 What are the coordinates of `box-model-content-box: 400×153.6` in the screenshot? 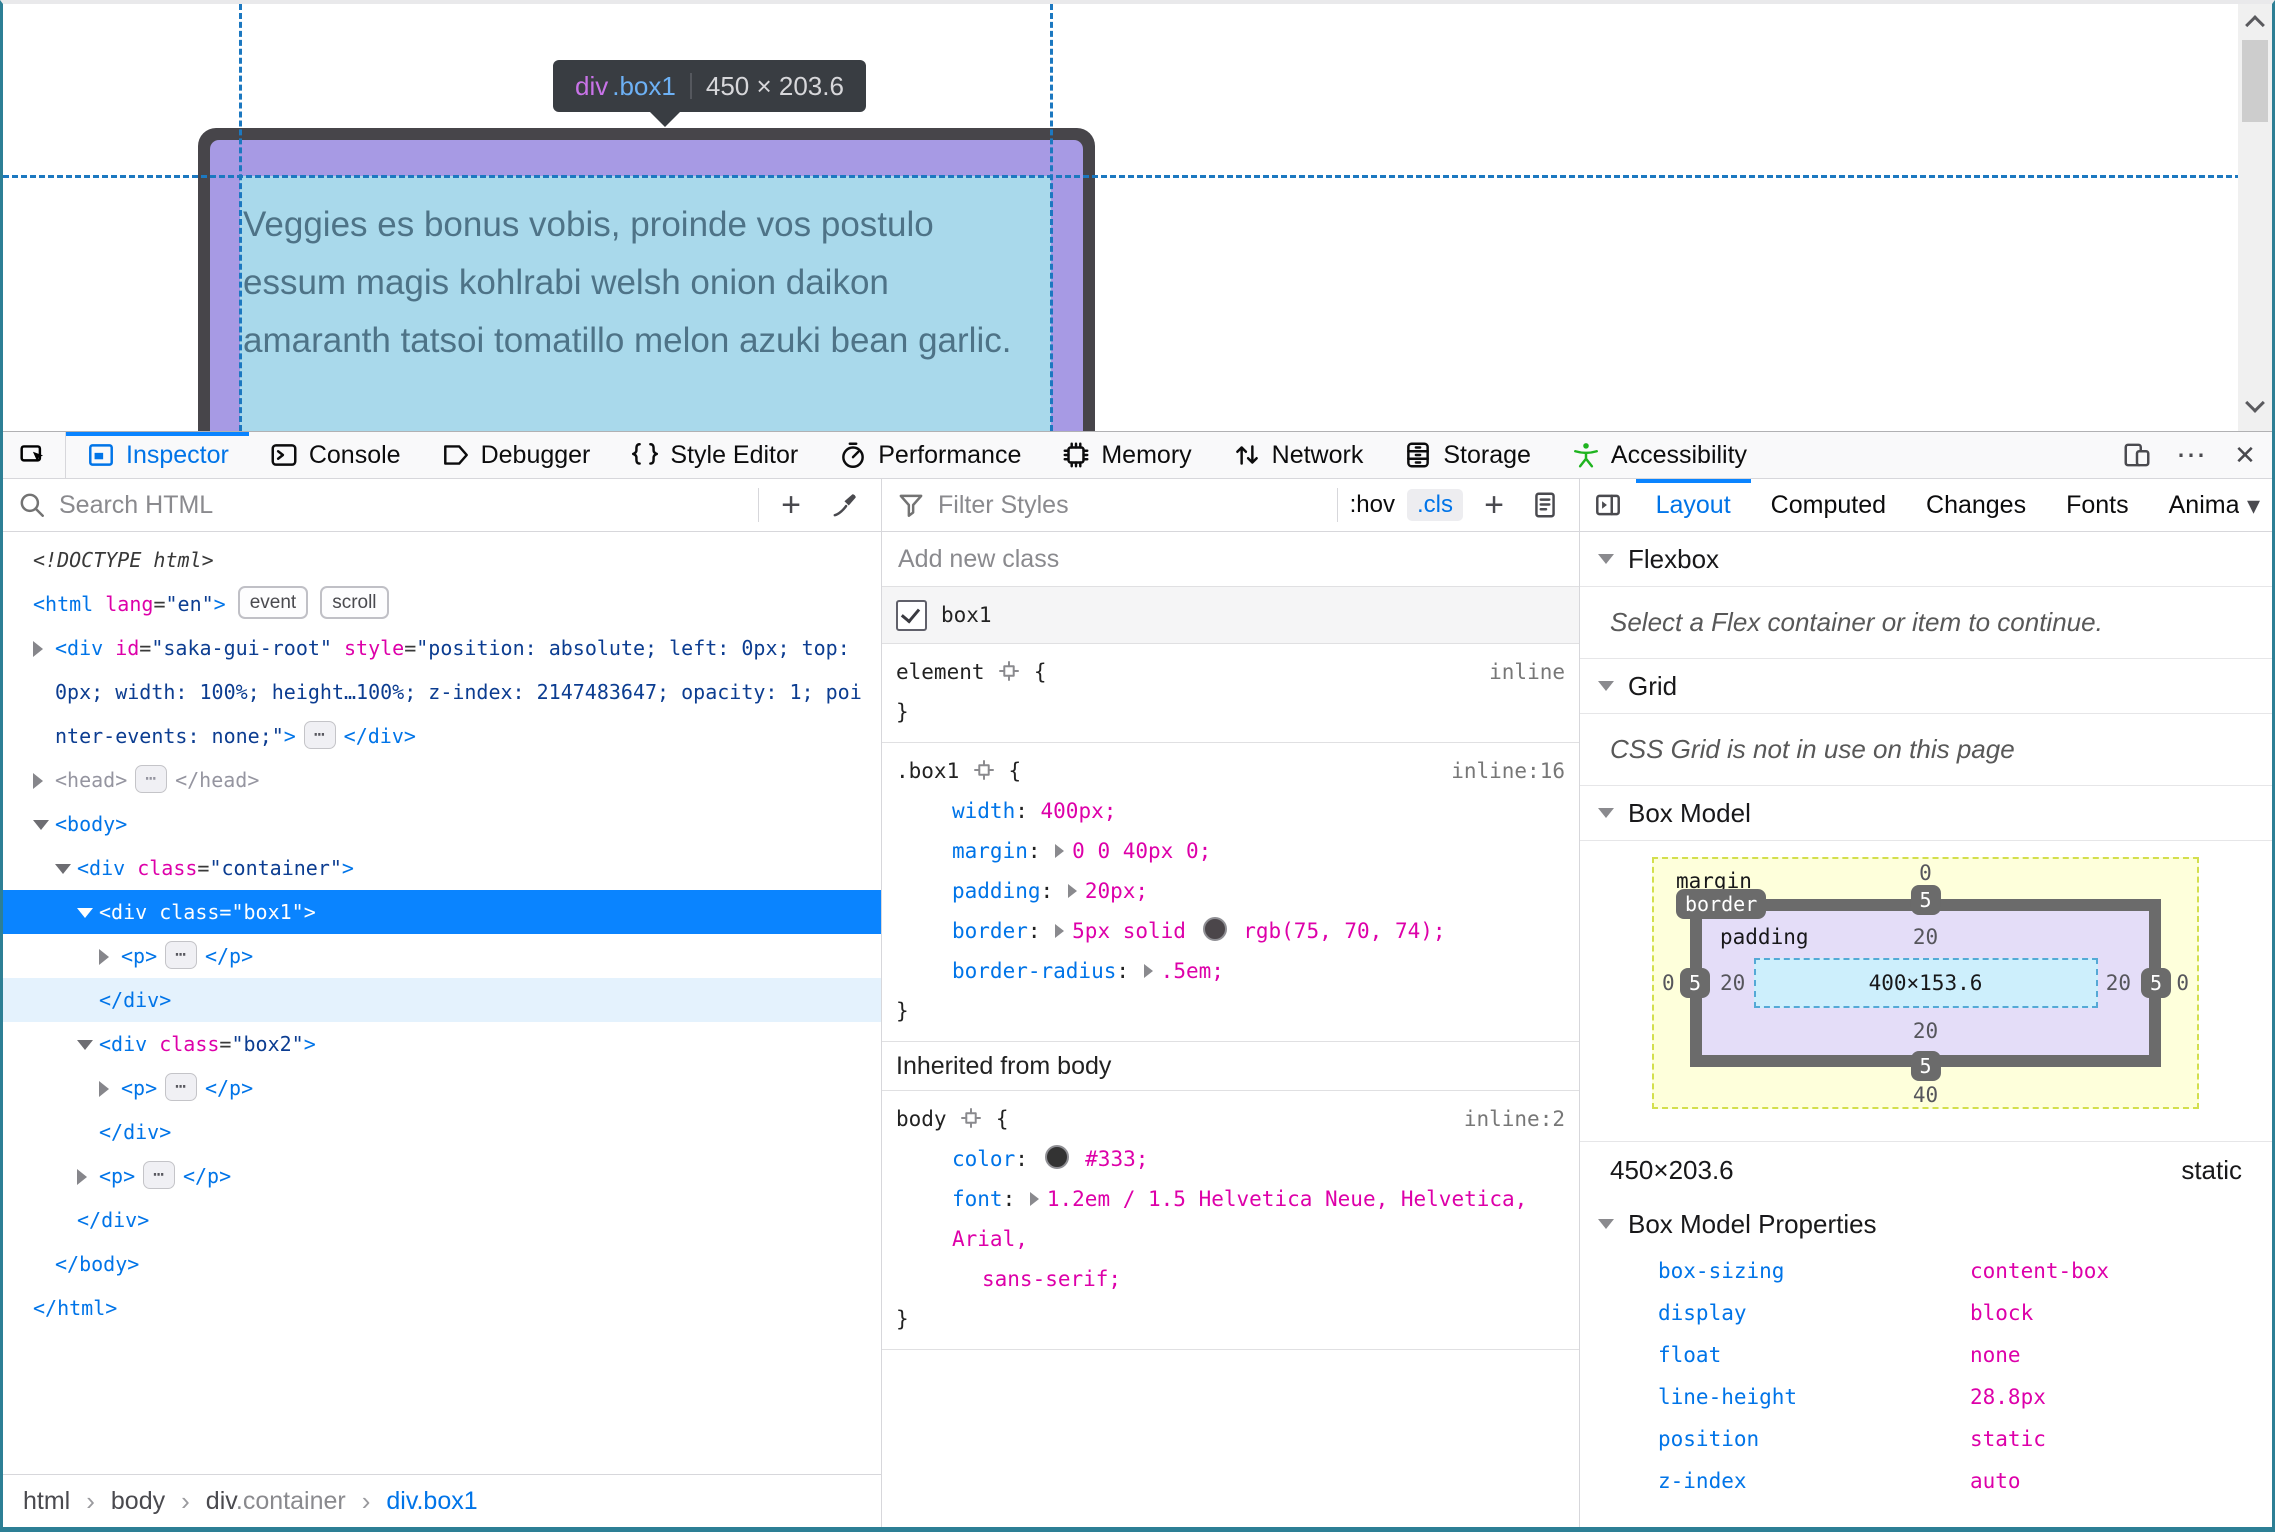 It's located at (1925, 983).